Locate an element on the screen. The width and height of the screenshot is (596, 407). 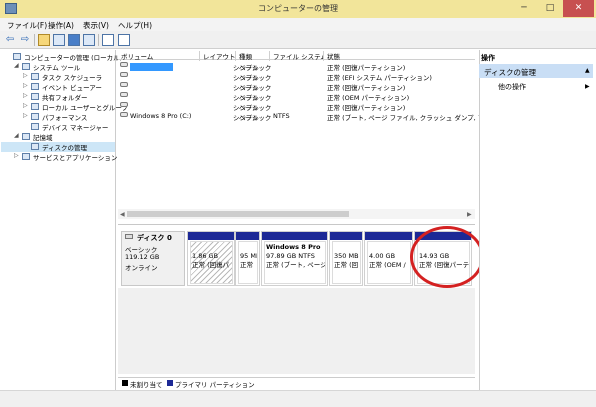
unallocated-swatch is located at coordinates (125, 383).